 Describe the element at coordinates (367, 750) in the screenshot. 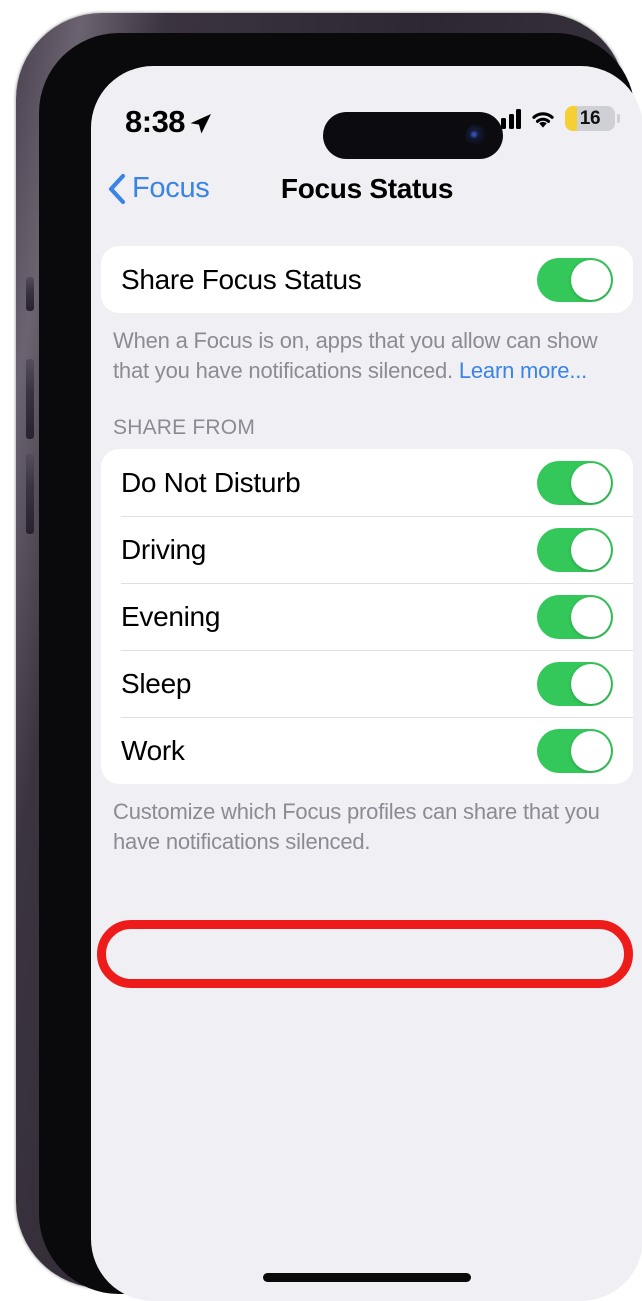

I see `row-work: Work` at that location.